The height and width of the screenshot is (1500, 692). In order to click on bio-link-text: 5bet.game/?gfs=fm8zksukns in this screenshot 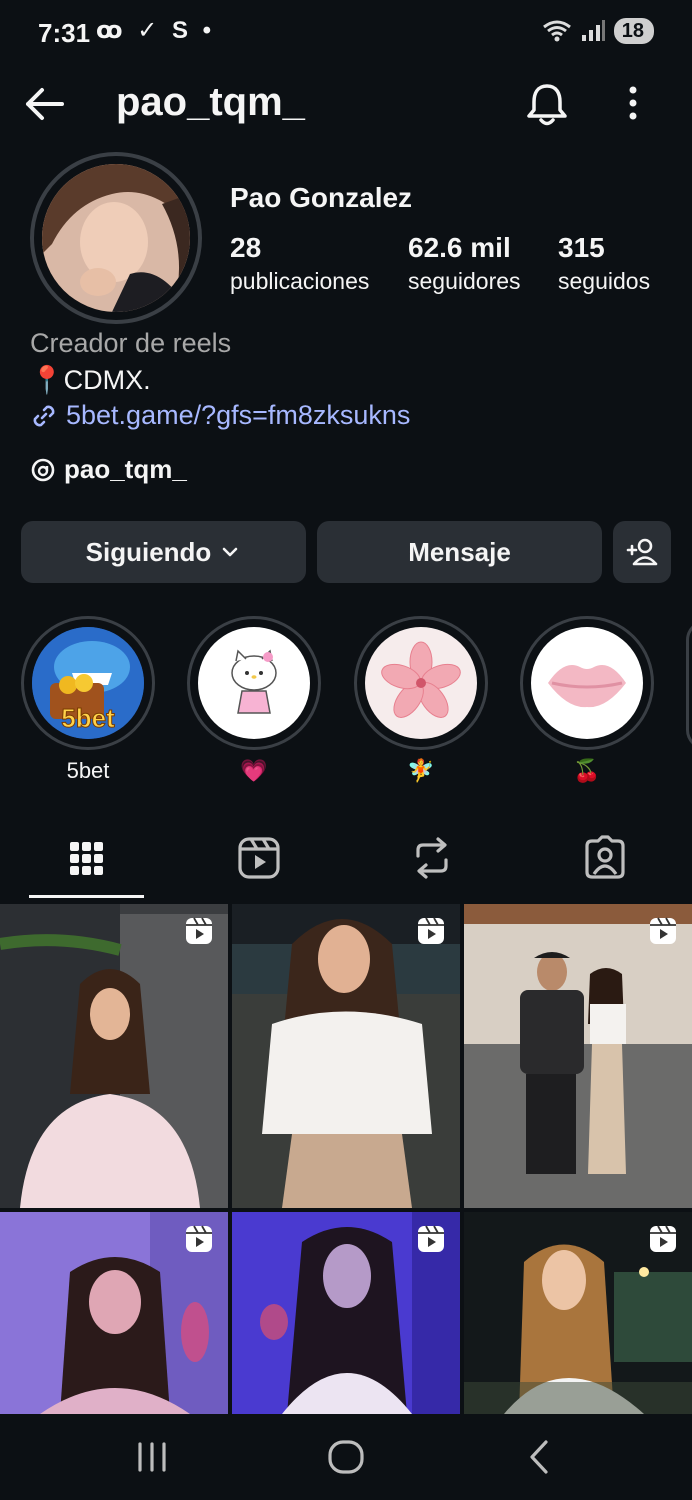, I will do `click(238, 415)`.